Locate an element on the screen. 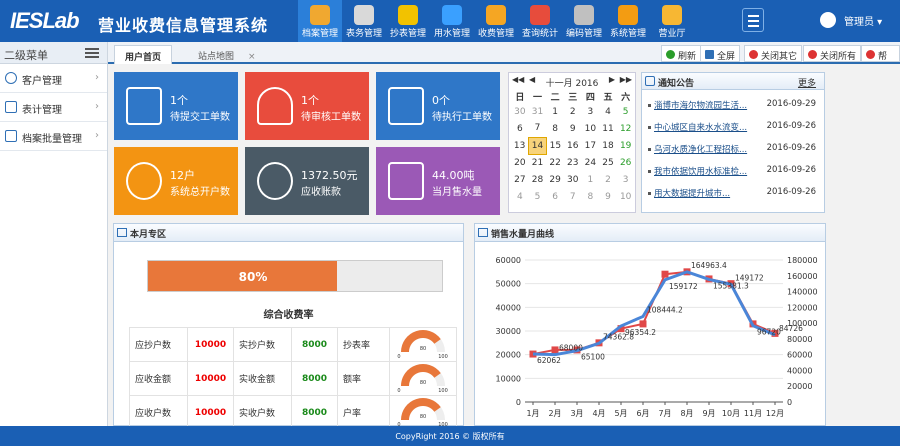 This screenshot has width=900, height=446. sidebar-item-customers: 客户管理 › is located at coordinates (53, 78).